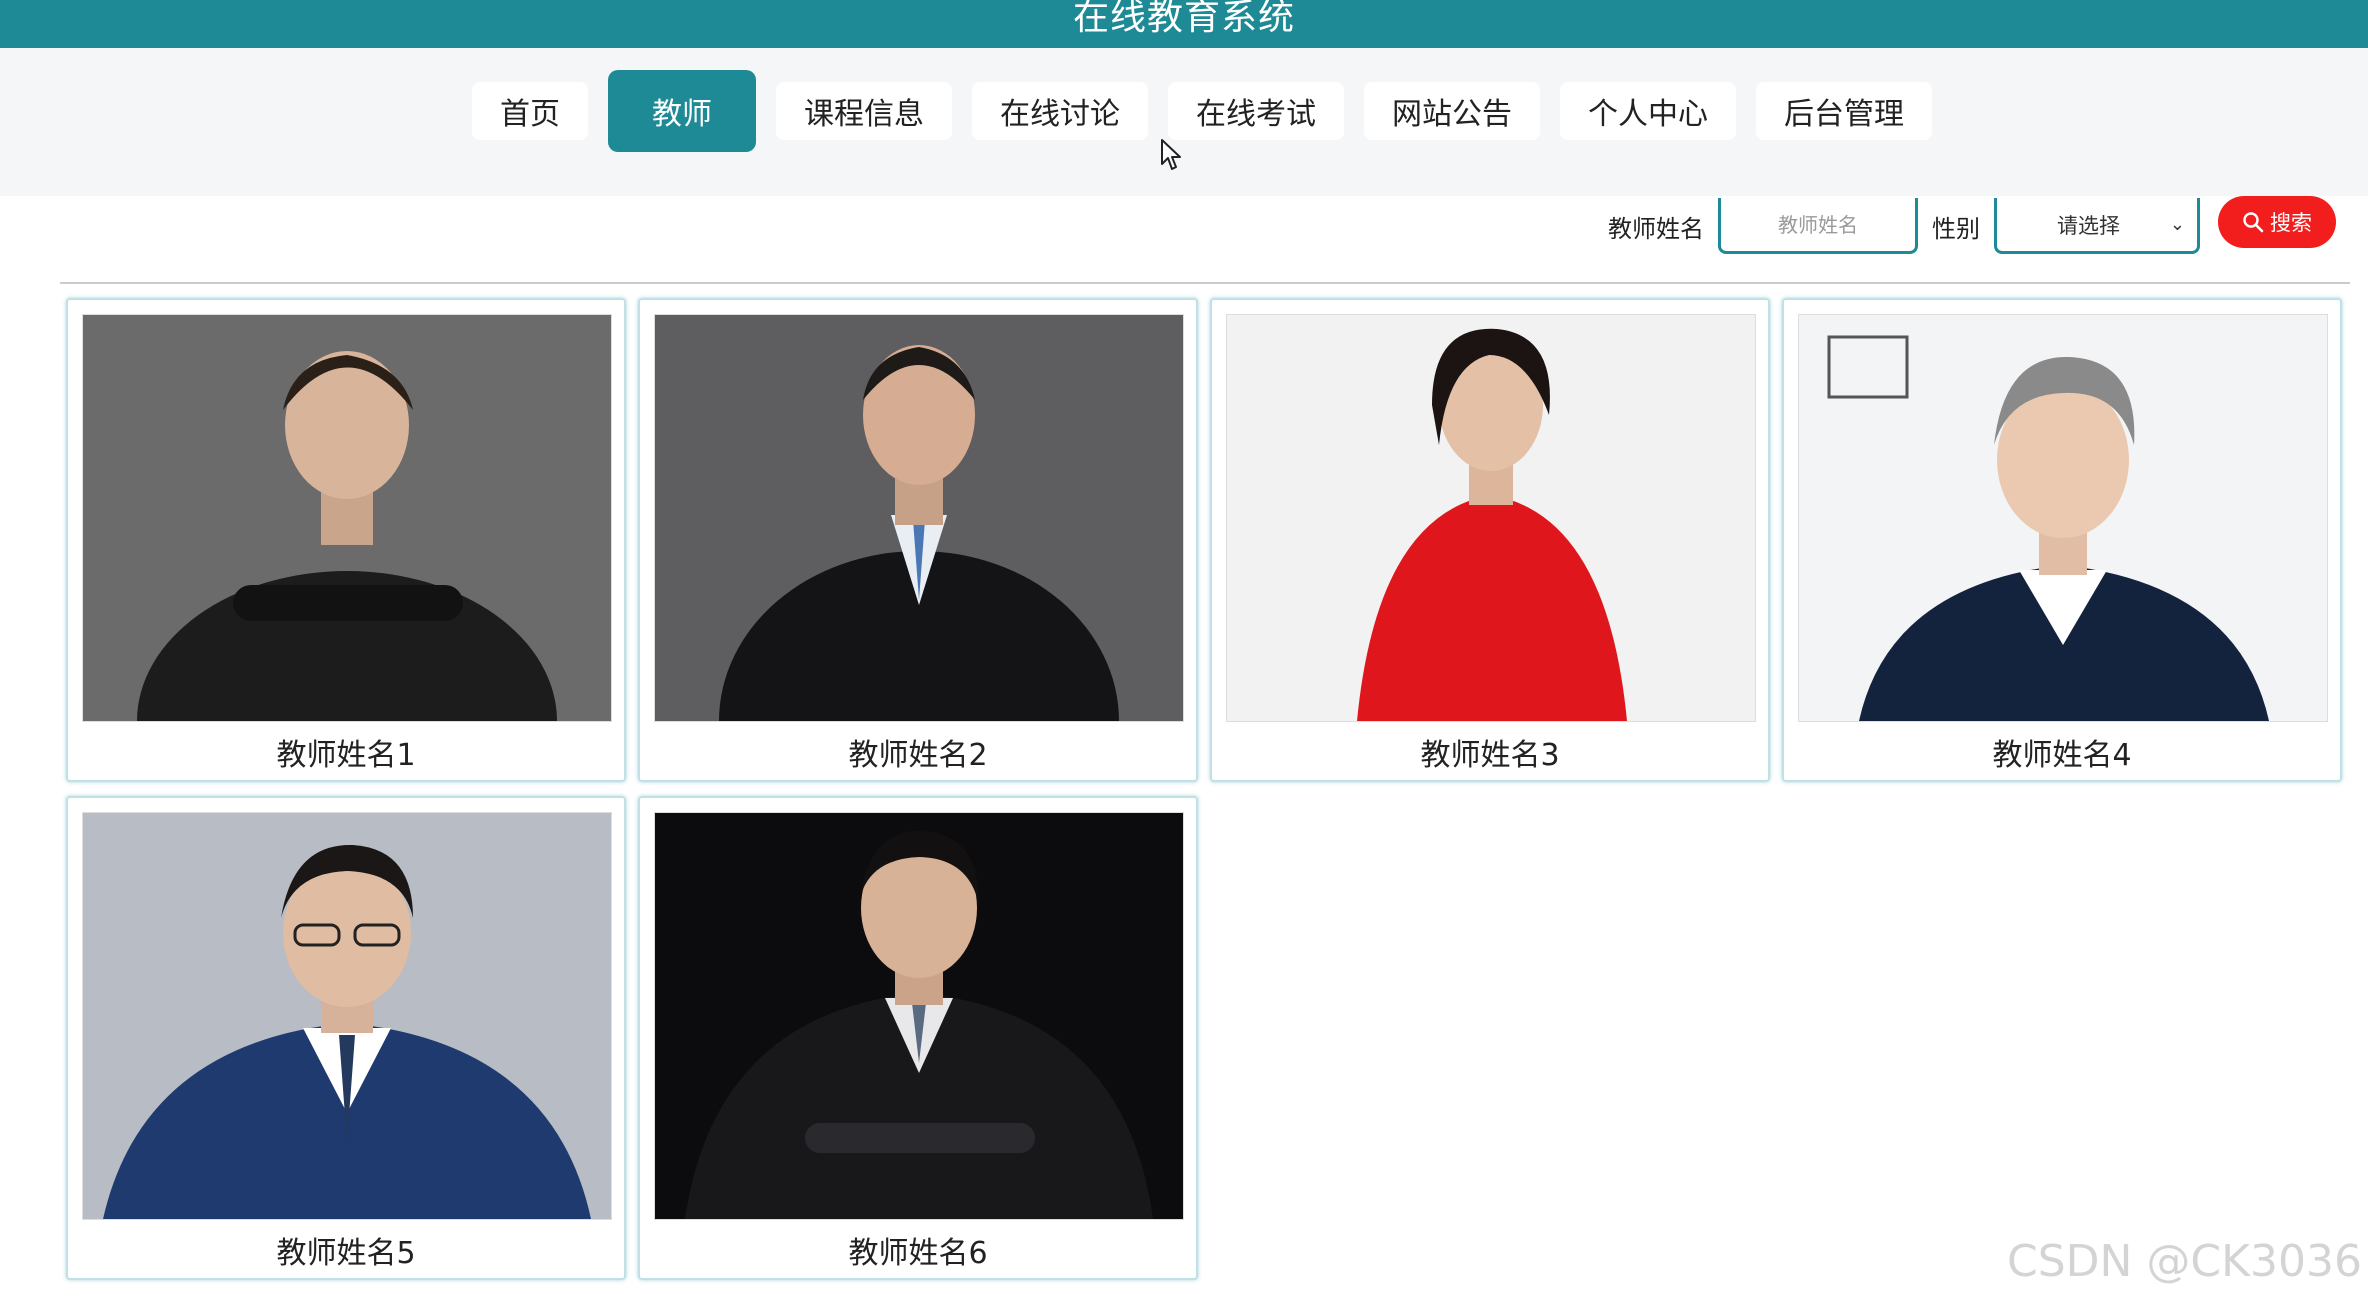 The image size is (2368, 1299). I want to click on nav-item-announcements: 网站公告, so click(1452, 111).